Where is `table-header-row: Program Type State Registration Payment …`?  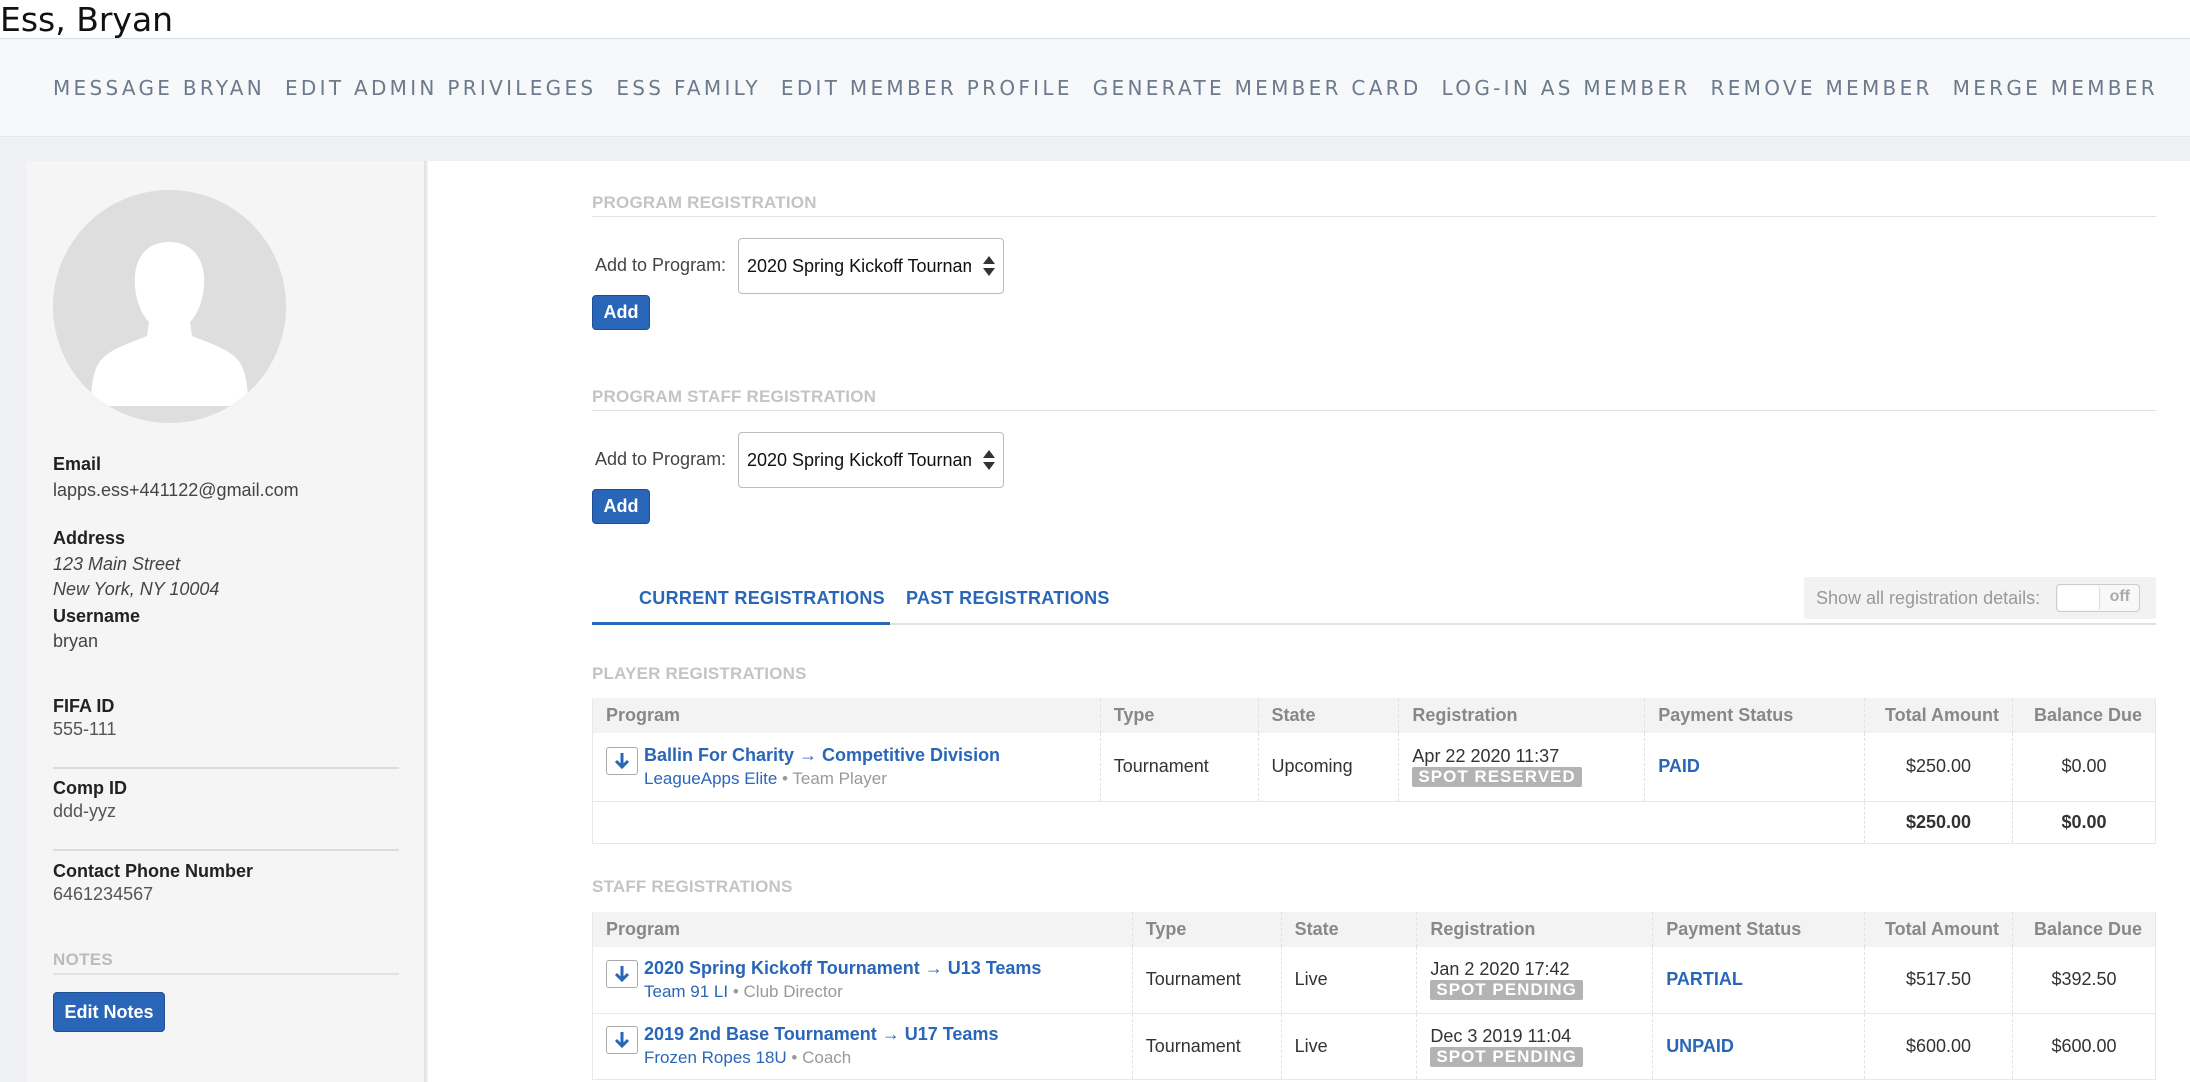
table-header-row: Program Type State Registration Payment … is located at coordinates (1374, 715).